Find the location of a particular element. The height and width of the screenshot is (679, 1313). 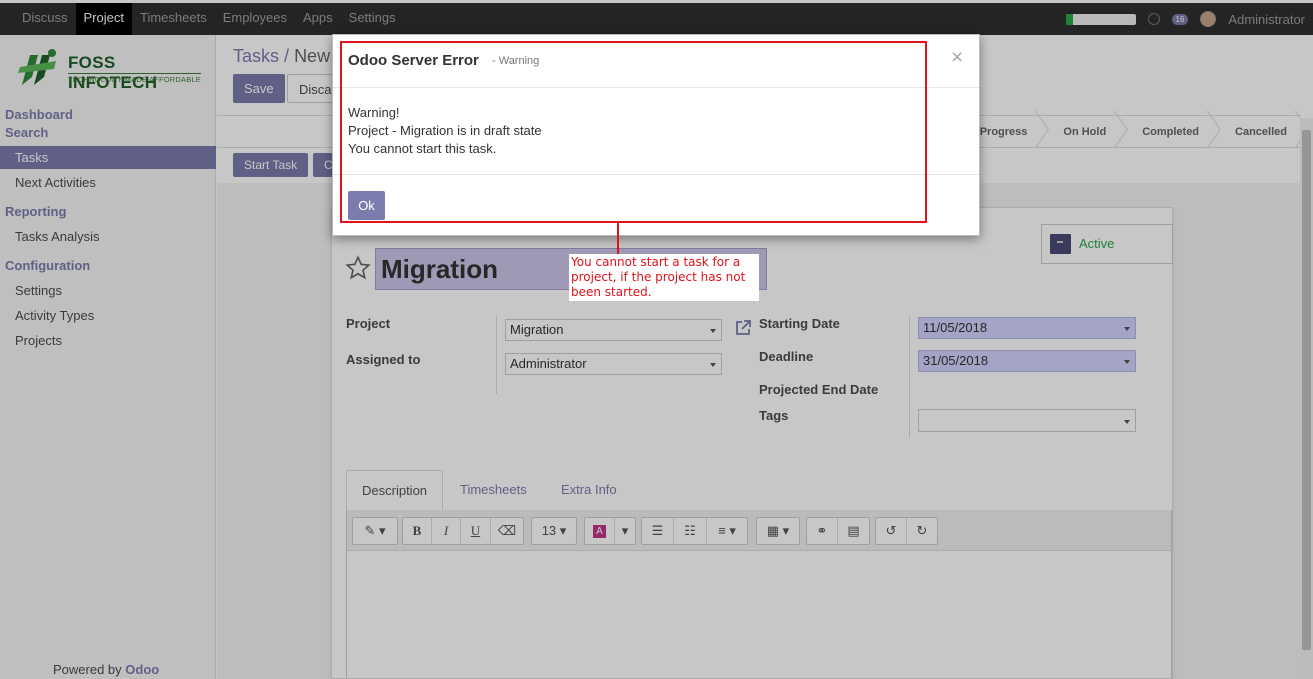

annotation-connector is located at coordinates (618, 238).